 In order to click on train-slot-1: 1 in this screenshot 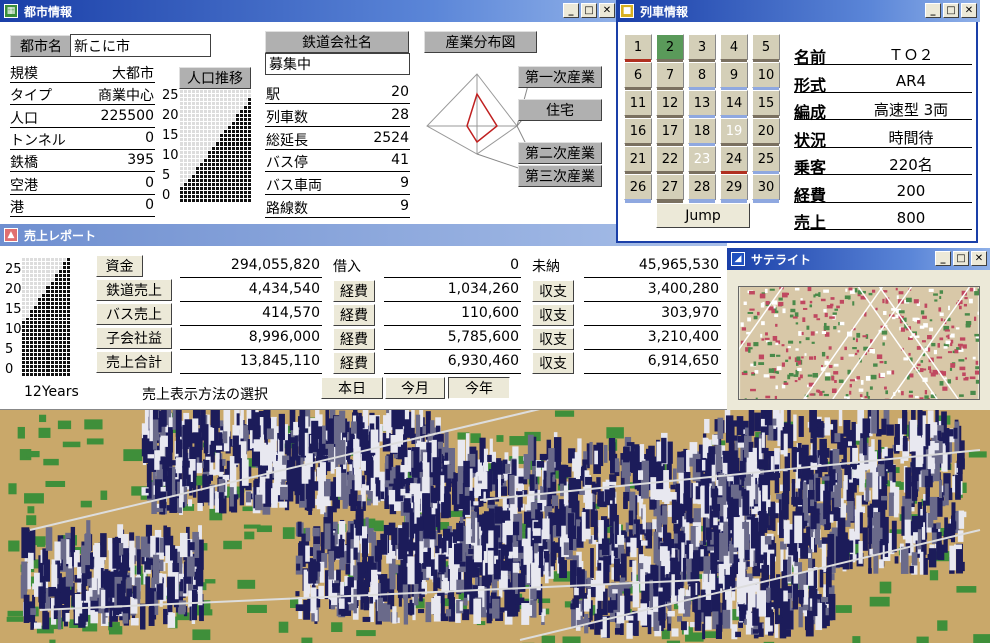, I will do `click(638, 48)`.